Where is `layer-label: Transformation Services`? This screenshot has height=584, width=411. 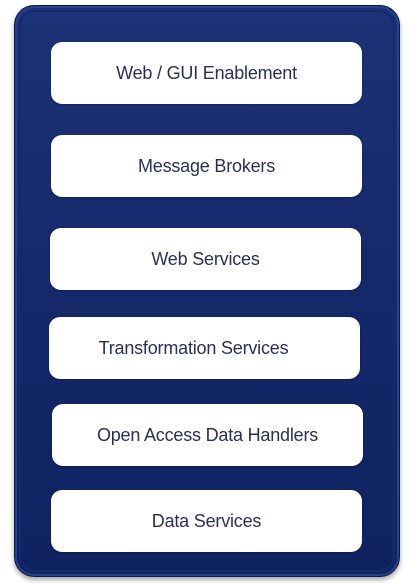
layer-label: Transformation Services is located at coordinates (193, 347).